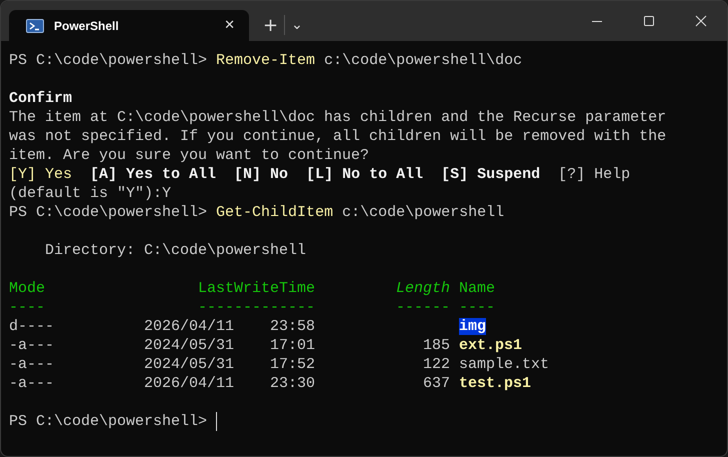  What do you see at coordinates (490, 174) in the screenshot?
I see `choice-option: [S] Suspend` at bounding box center [490, 174].